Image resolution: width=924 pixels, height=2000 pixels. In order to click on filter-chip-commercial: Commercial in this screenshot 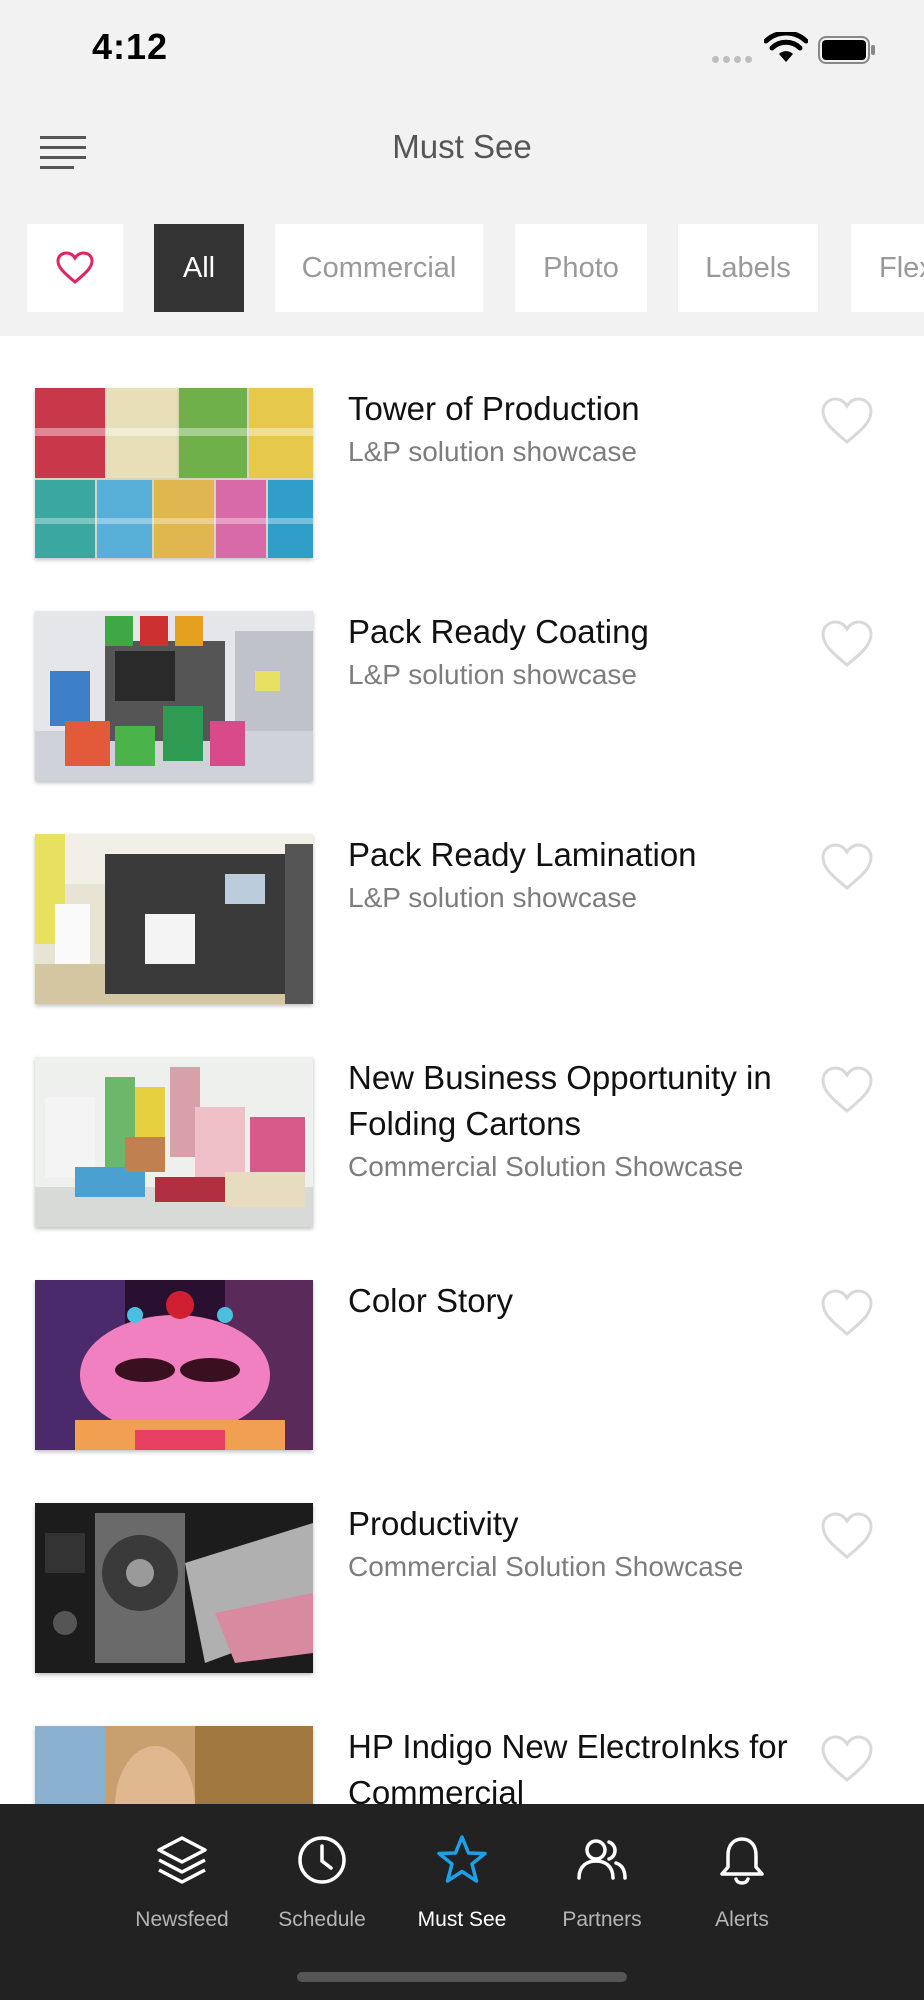, I will do `click(379, 268)`.